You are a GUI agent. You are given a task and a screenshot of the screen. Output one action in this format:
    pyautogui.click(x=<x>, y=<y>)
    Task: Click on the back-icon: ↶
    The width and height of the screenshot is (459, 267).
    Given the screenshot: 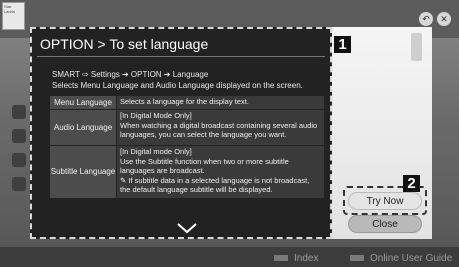 What is the action you would take?
    pyautogui.click(x=426, y=19)
    